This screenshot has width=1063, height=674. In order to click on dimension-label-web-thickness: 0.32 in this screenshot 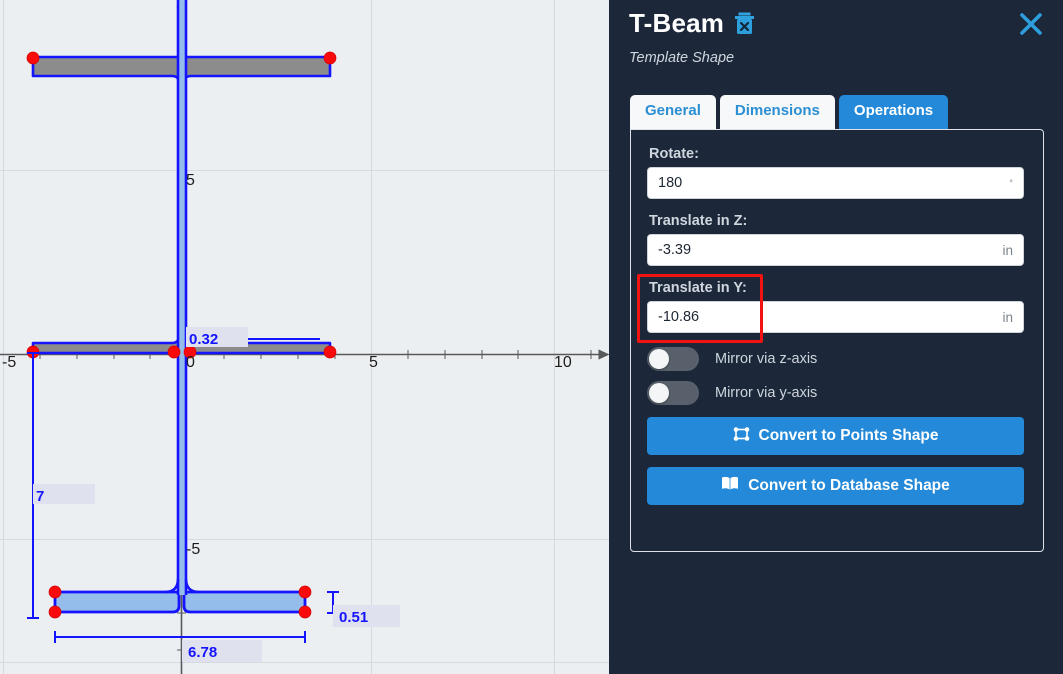, I will do `click(217, 337)`.